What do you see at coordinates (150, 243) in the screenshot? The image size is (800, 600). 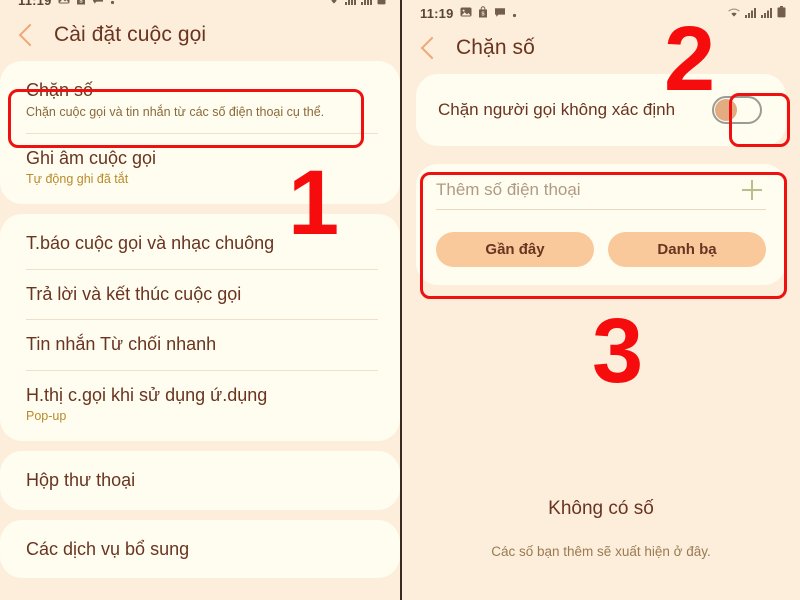 I see `list-item-title: T.báo cuộc gọi và nhạc chuông` at bounding box center [150, 243].